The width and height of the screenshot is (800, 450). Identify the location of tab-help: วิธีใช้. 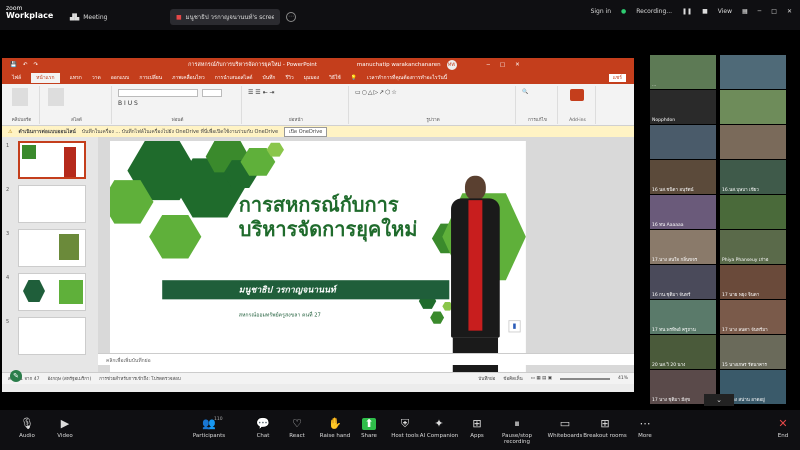
(335, 78).